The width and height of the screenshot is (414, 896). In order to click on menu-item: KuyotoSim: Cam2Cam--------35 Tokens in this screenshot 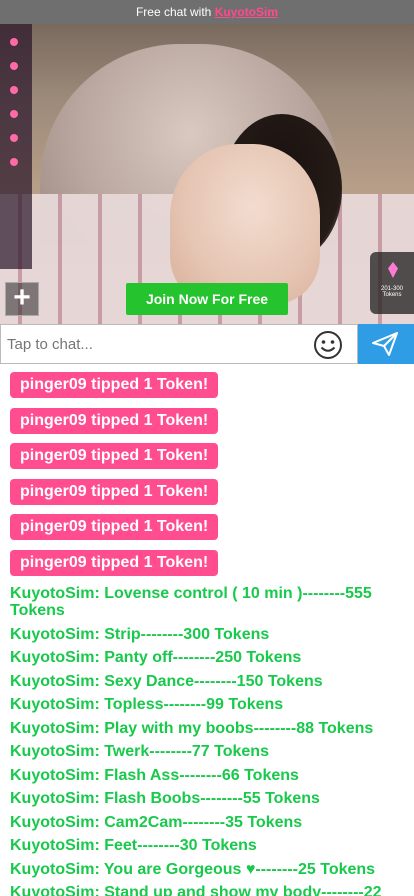, I will do `click(156, 822)`.